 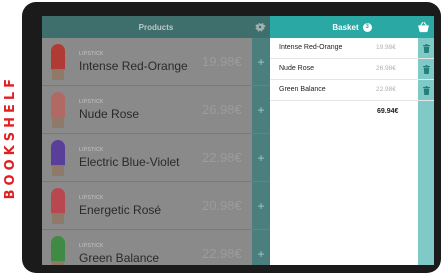 What do you see at coordinates (119, 258) in the screenshot?
I see `product-name: Green Balance` at bounding box center [119, 258].